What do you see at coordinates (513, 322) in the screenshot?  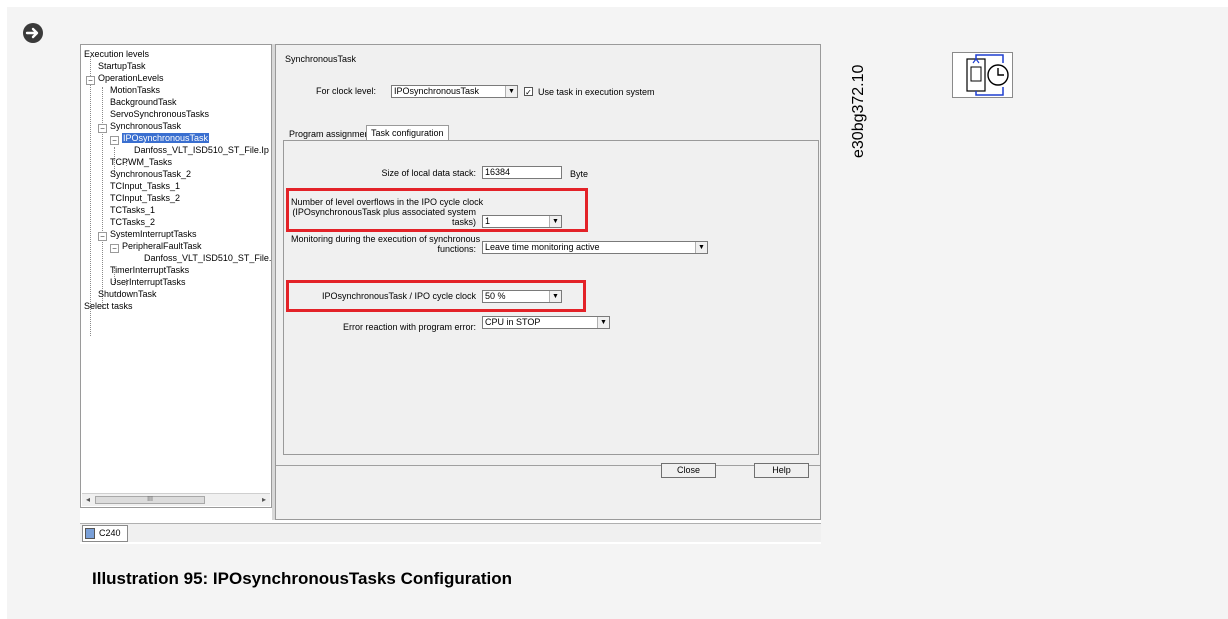 I see `error-reaction-value: CPU in STOP` at bounding box center [513, 322].